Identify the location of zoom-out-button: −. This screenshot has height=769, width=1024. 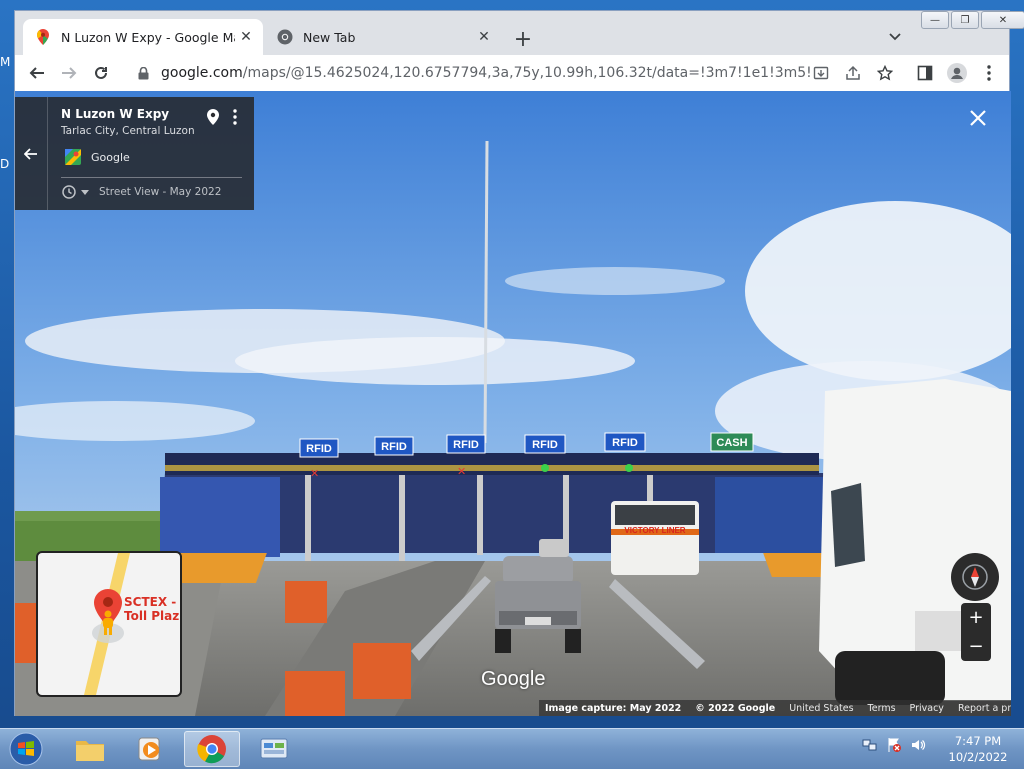
(976, 646).